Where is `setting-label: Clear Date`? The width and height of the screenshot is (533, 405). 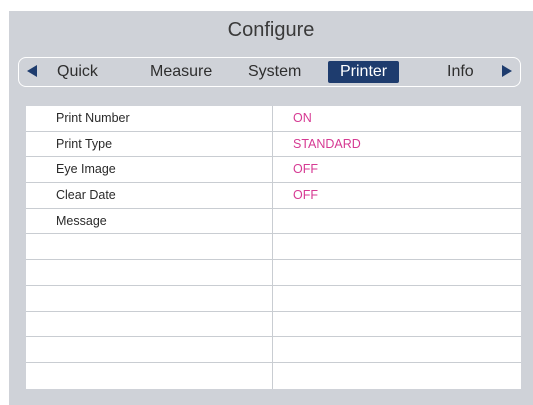 setting-label: Clear Date is located at coordinates (86, 195).